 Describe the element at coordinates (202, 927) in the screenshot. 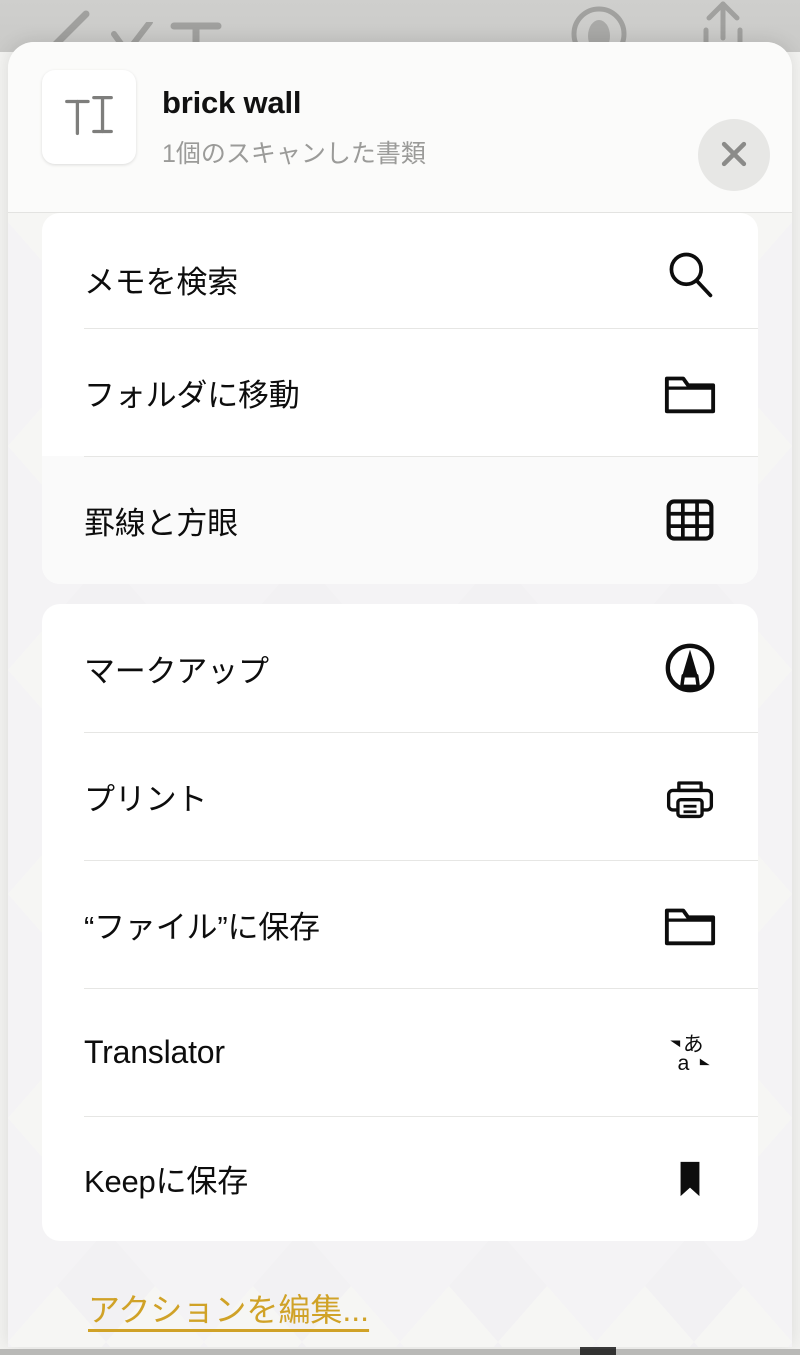

I see `action-label: “ファイル”に保存` at that location.